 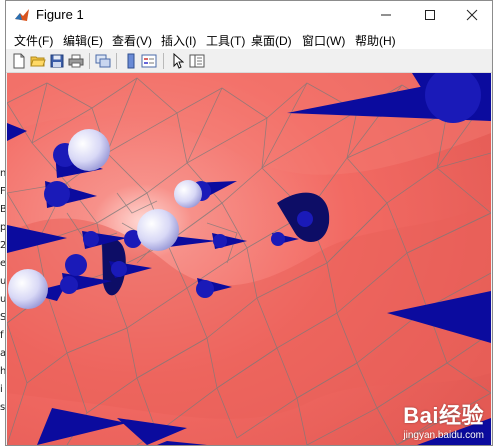 I want to click on colorbar-icon, so click(x=131, y=61).